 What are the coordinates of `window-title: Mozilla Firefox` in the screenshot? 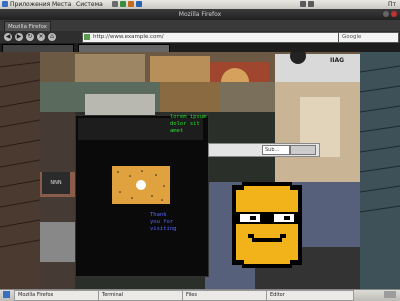 It's located at (200, 14).